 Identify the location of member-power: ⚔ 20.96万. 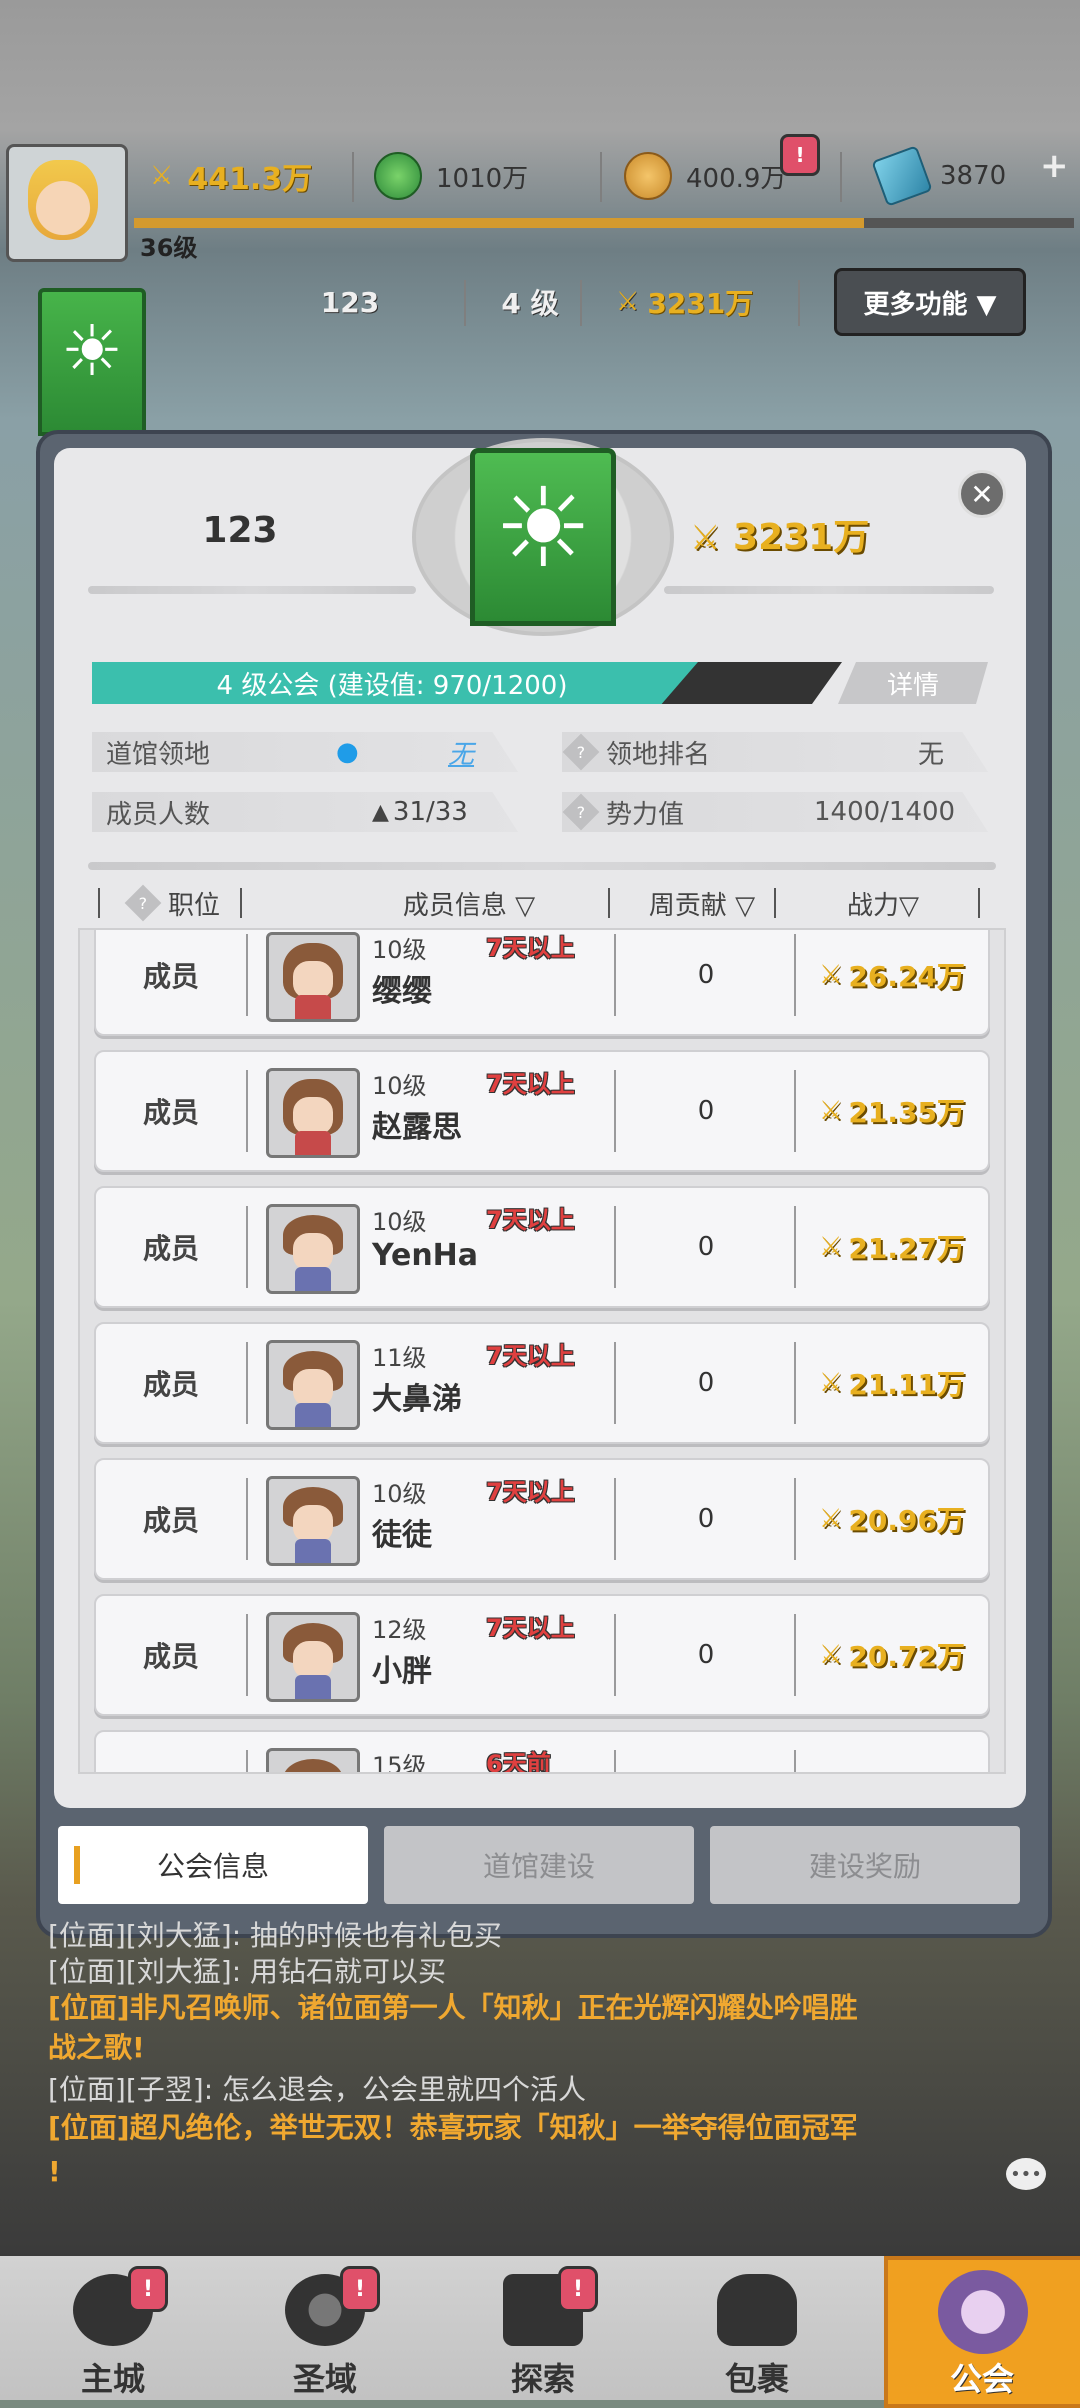
(892, 1520).